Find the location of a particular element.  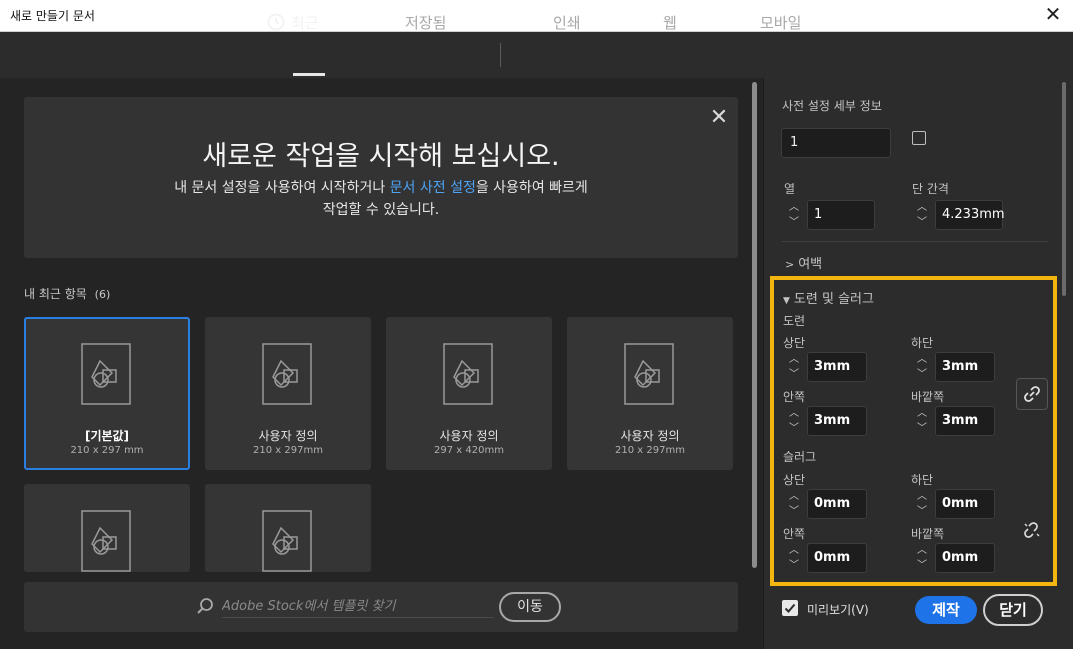

banner-title: 새로운 작업을 시작해 보십시오. is located at coordinates (381, 156).